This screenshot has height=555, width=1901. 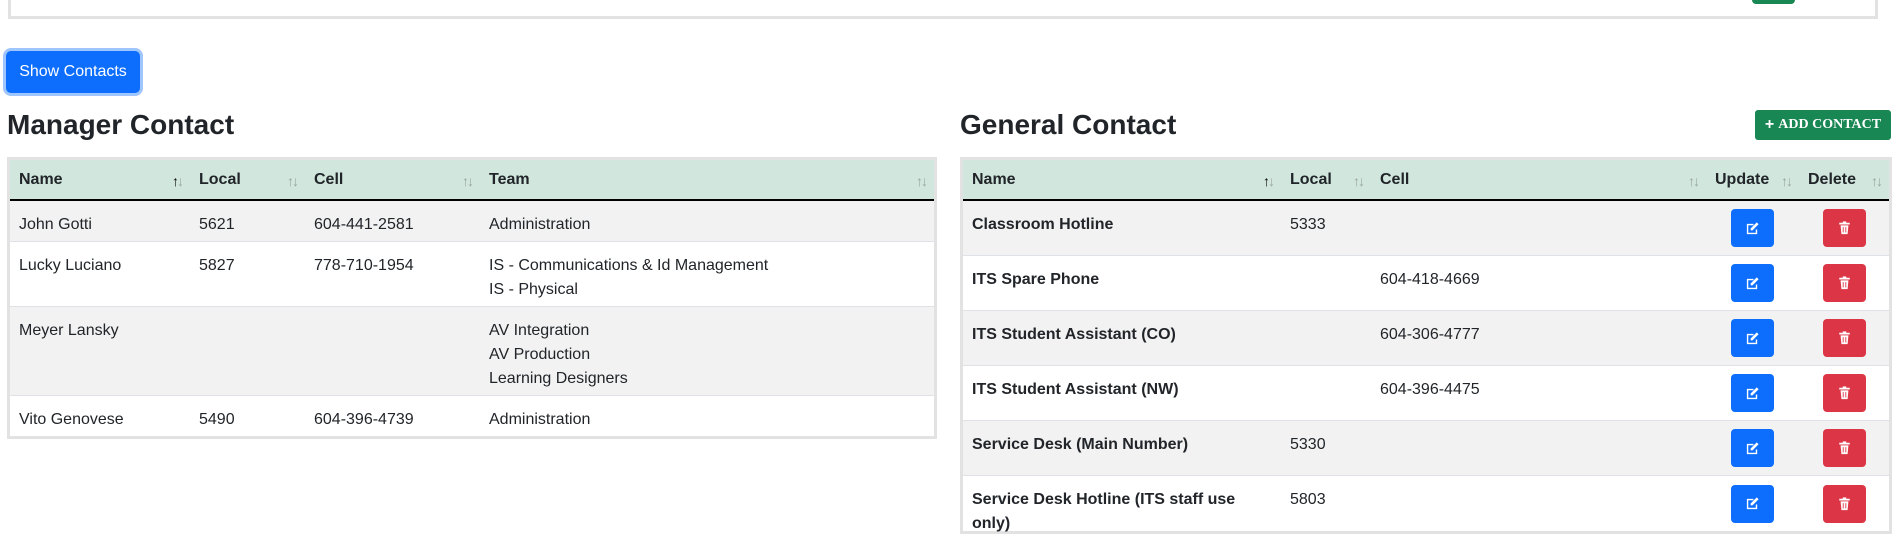 I want to click on panel-action-button, so click(x=1773, y=2).